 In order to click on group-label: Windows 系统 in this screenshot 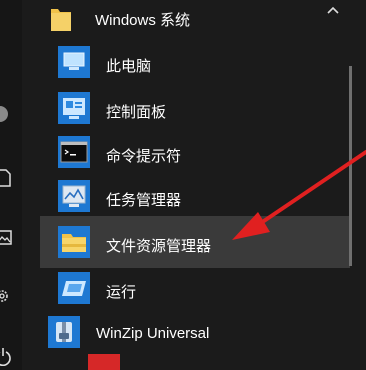, I will do `click(143, 20)`.